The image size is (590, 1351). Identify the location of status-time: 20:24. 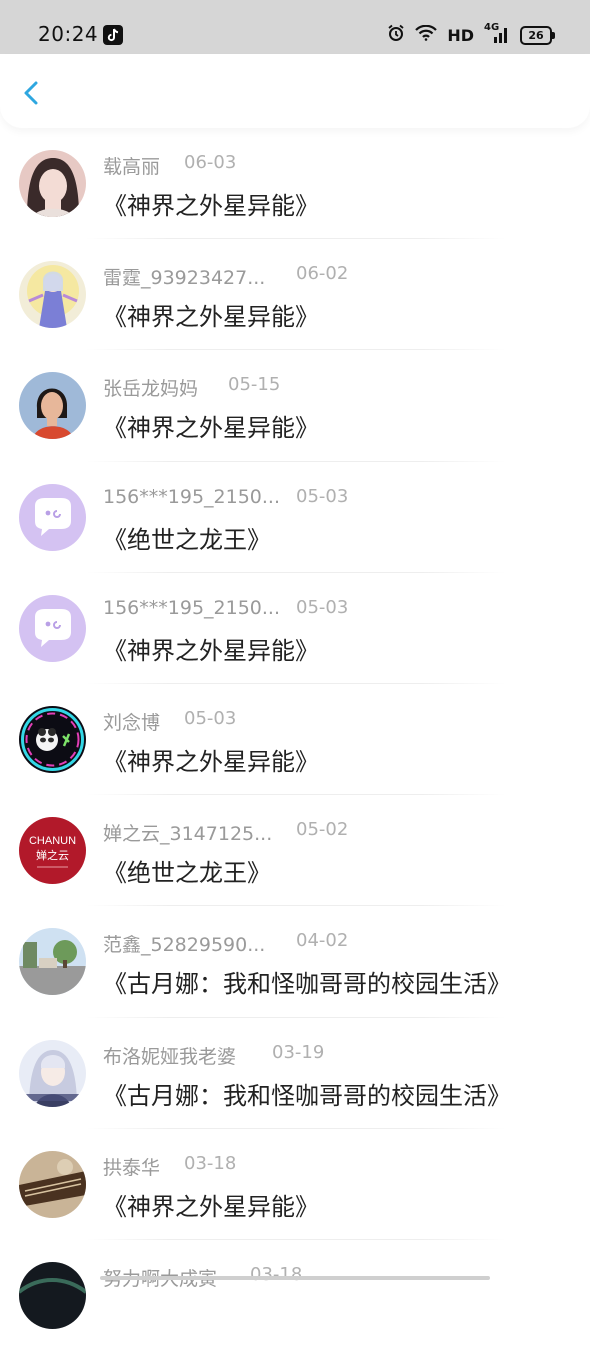
(68, 34).